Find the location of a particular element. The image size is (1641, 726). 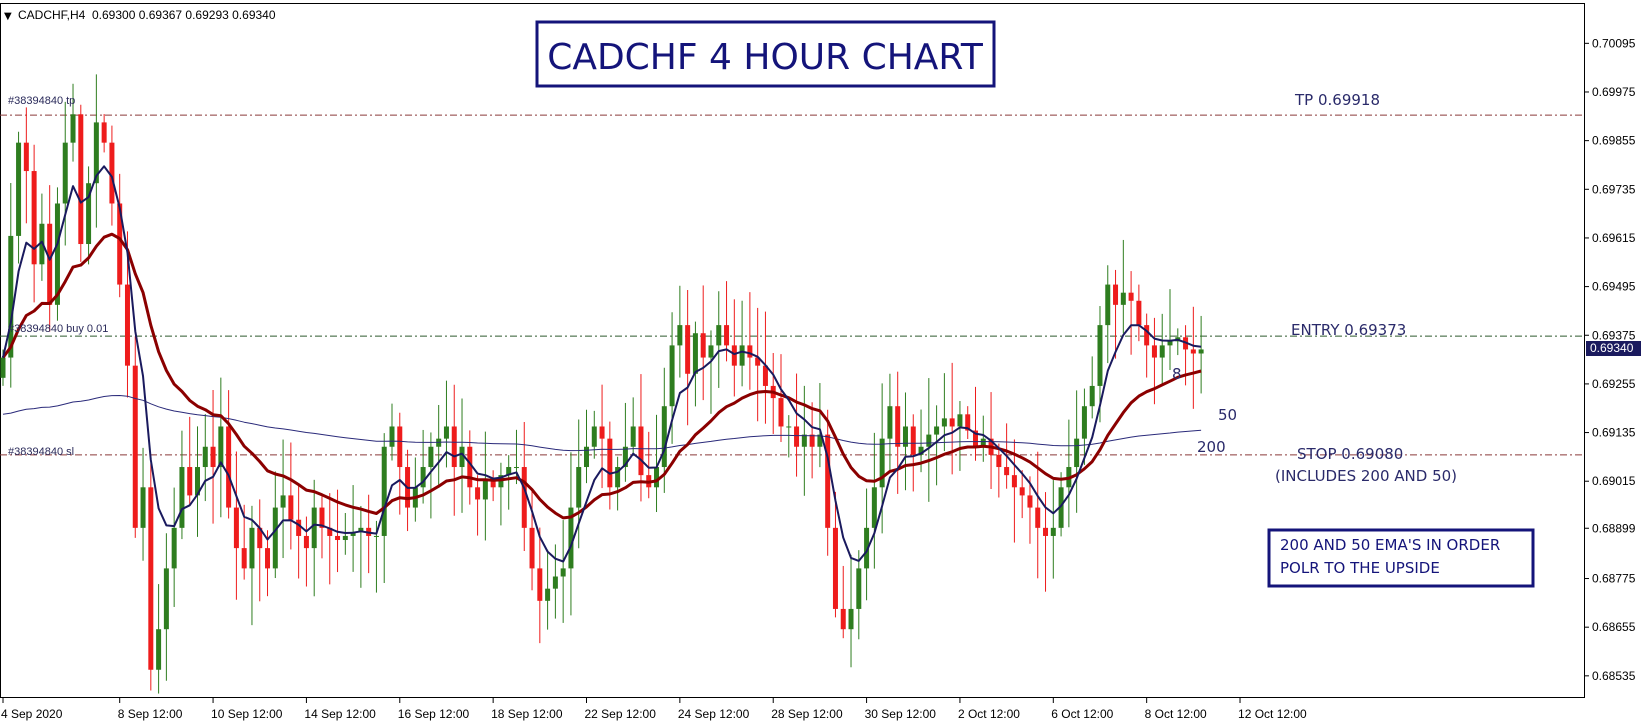

stop-sublabel: (INCLUDES 200 AND 50) is located at coordinates (1366, 476).